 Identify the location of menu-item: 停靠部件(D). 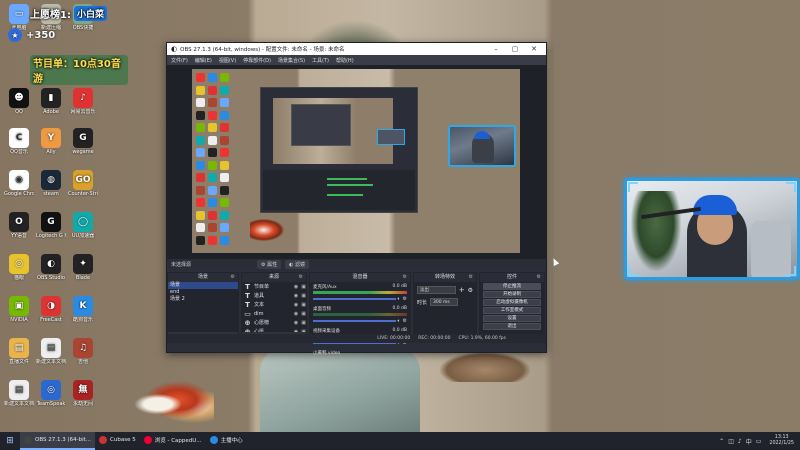
(257, 60).